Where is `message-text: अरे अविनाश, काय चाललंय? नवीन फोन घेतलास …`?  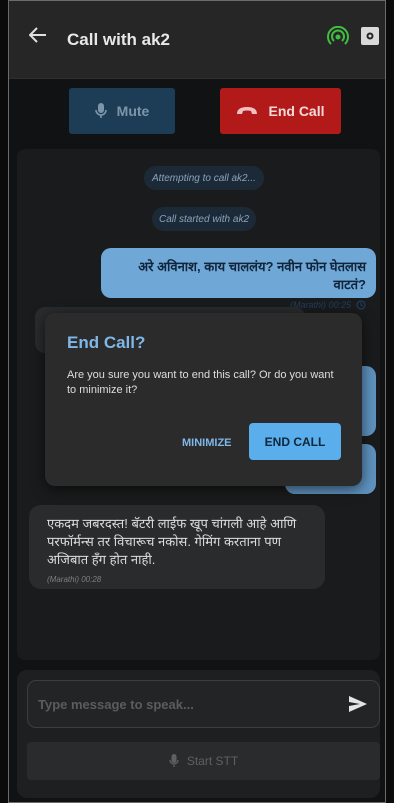 message-text: अरे अविनाश, काय चाललंय? नवीन फोन घेतलास … is located at coordinates (252, 275).